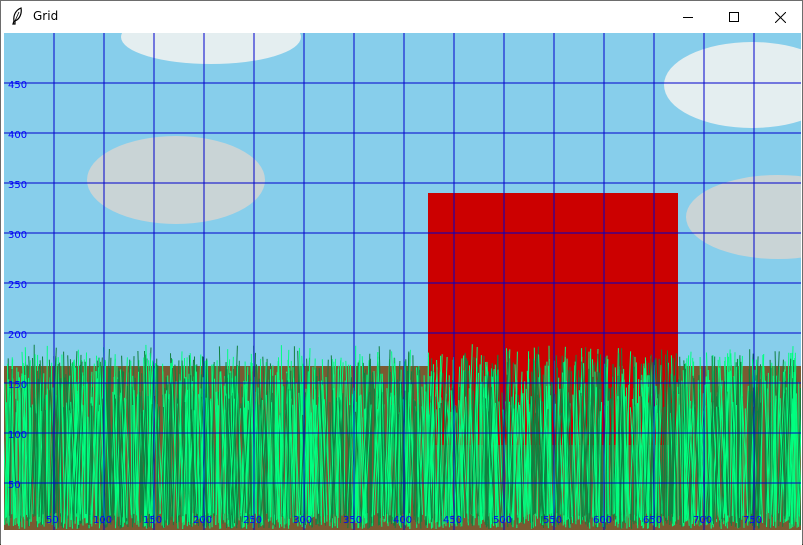 Image resolution: width=803 pixels, height=545 pixels. I want to click on close-icon, so click(780, 17).